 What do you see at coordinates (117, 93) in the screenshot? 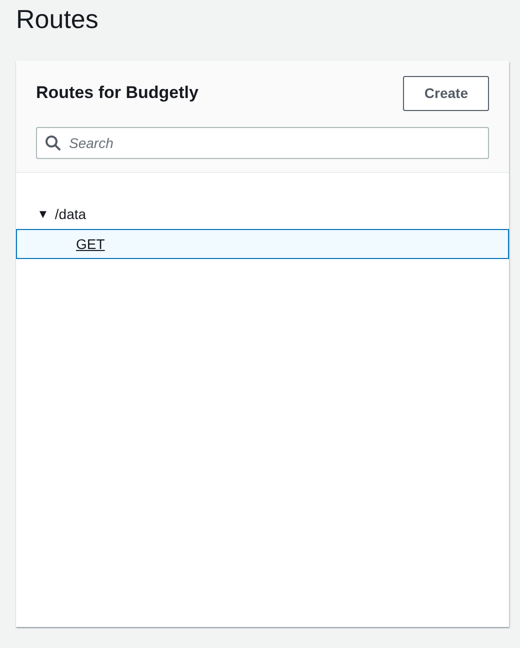
I see `panel-title: Routes for Budgetly` at bounding box center [117, 93].